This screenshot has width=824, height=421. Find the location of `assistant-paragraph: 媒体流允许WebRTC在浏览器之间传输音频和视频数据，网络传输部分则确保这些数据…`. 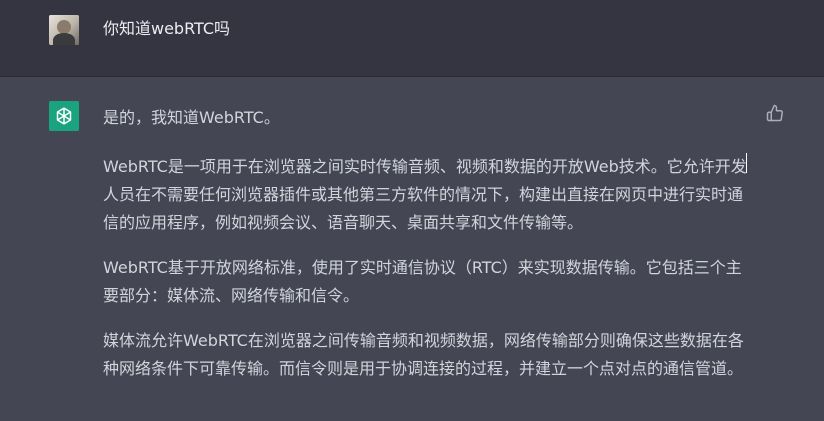

assistant-paragraph: 媒体流允许WebRTC在浏览器之间传输音频和视频数据，网络传输部分则确保这些数据… is located at coordinates (423, 354).